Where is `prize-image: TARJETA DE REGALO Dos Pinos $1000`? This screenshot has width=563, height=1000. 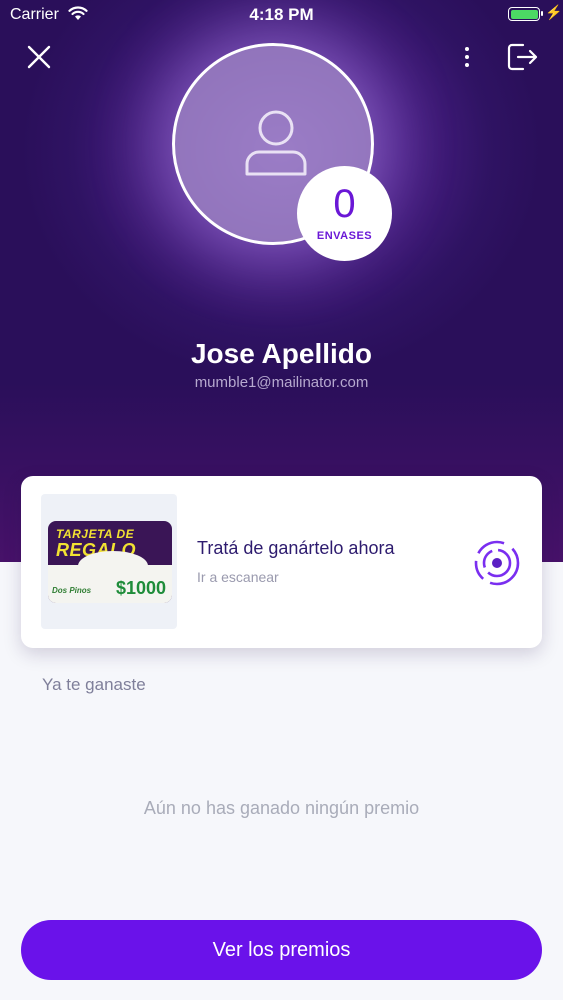 prize-image: TARJETA DE REGALO Dos Pinos $1000 is located at coordinates (109, 561).